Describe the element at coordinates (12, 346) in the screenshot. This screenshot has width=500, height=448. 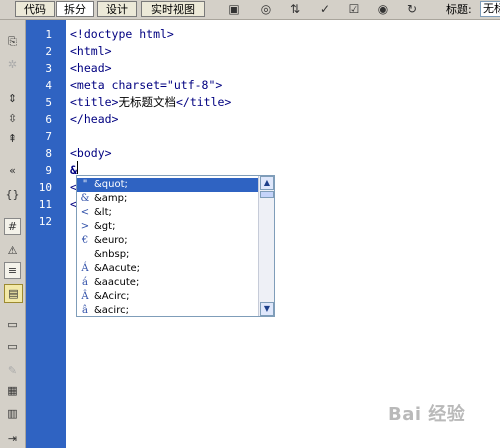
I see `remove-comment-icon: ▭` at that location.